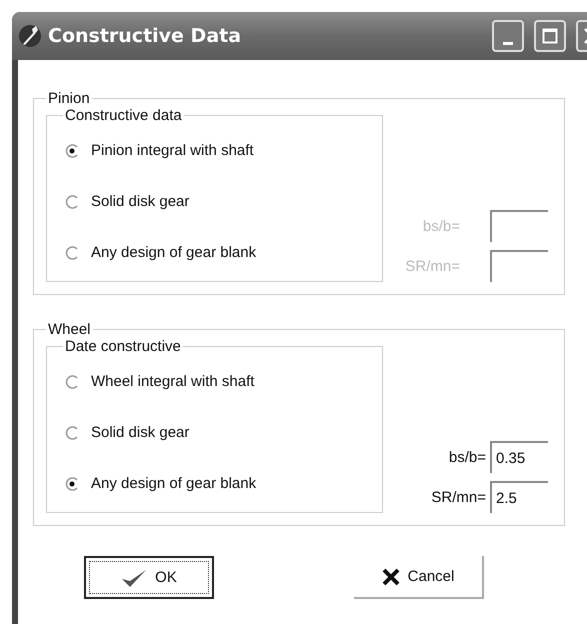  What do you see at coordinates (145, 36) in the screenshot?
I see `window-title: Constructive Data` at bounding box center [145, 36].